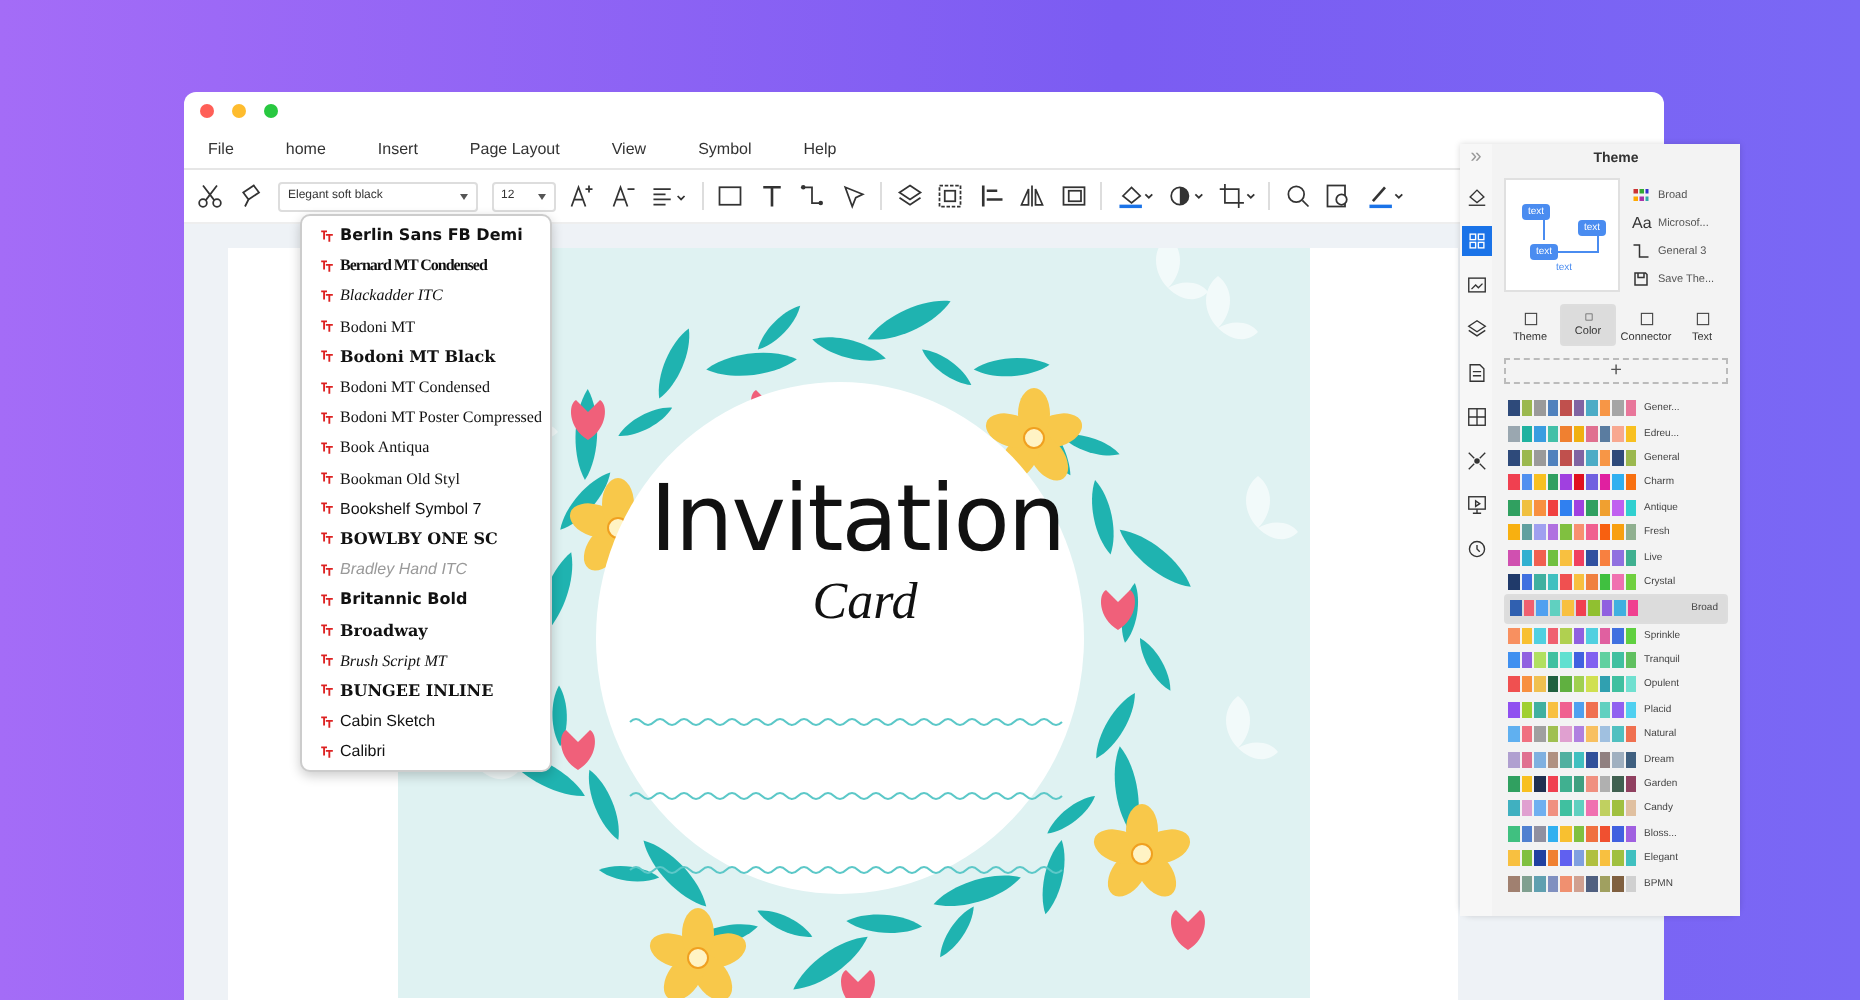  What do you see at coordinates (422, 265) in the screenshot?
I see `font-option: Bernard MT Condensed` at bounding box center [422, 265].